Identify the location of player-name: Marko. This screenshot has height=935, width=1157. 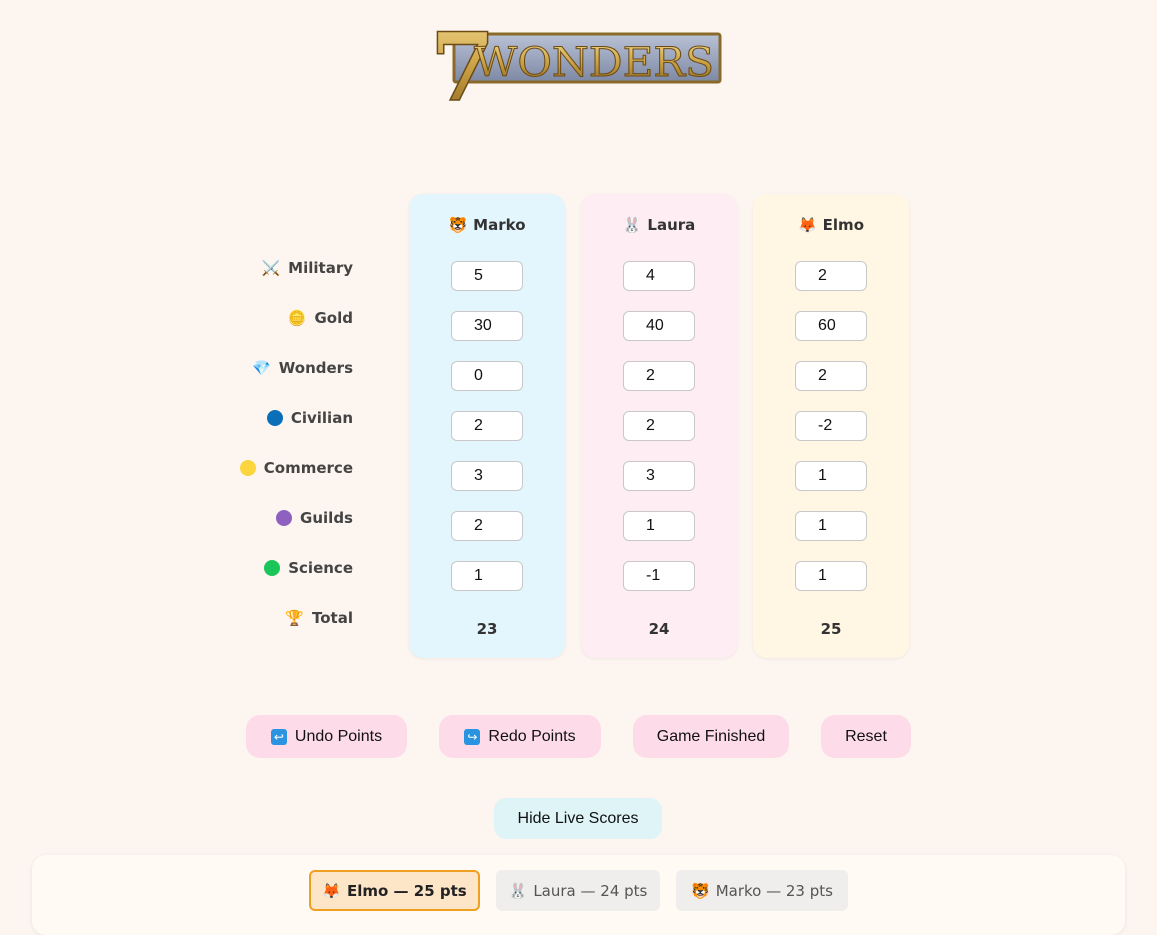
(499, 225).